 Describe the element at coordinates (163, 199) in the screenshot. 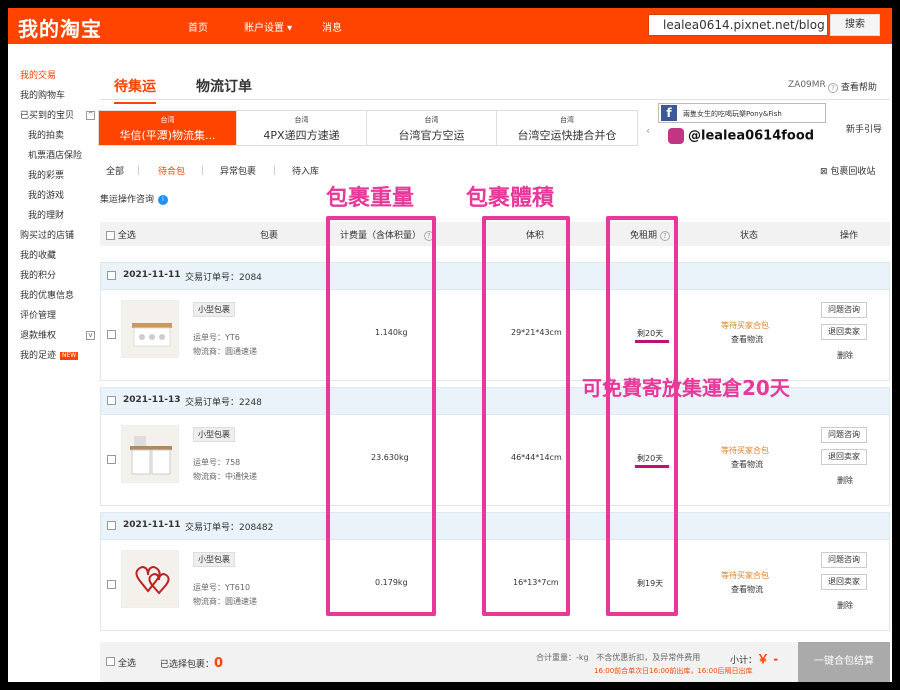

I see `info-icon: i` at that location.